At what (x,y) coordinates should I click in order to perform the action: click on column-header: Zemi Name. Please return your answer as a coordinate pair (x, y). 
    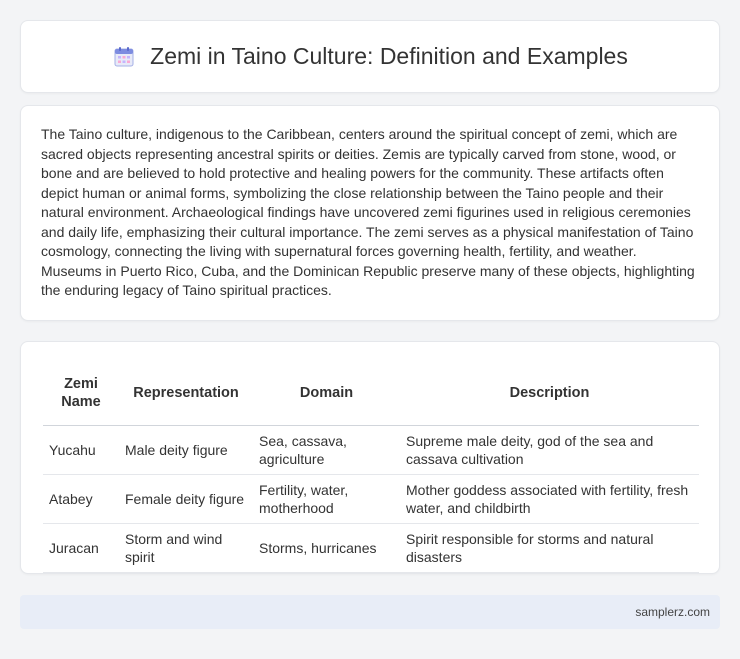
    Looking at the image, I should click on (81, 394).